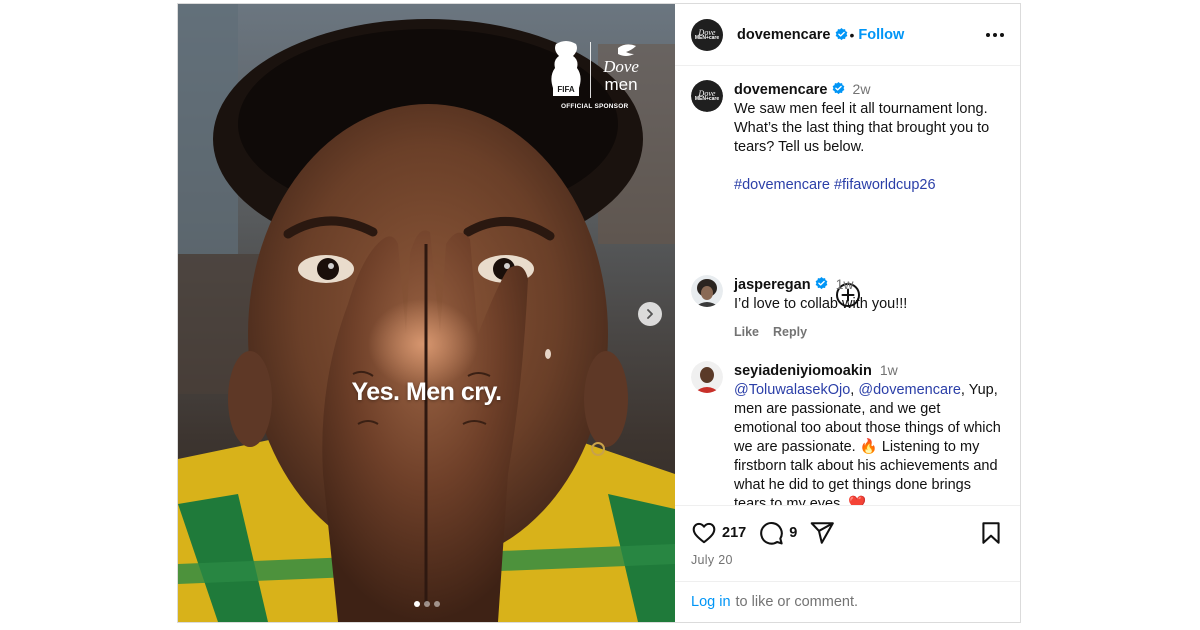 The height and width of the screenshot is (630, 1200). I want to click on comments-count: 9, so click(793, 533).